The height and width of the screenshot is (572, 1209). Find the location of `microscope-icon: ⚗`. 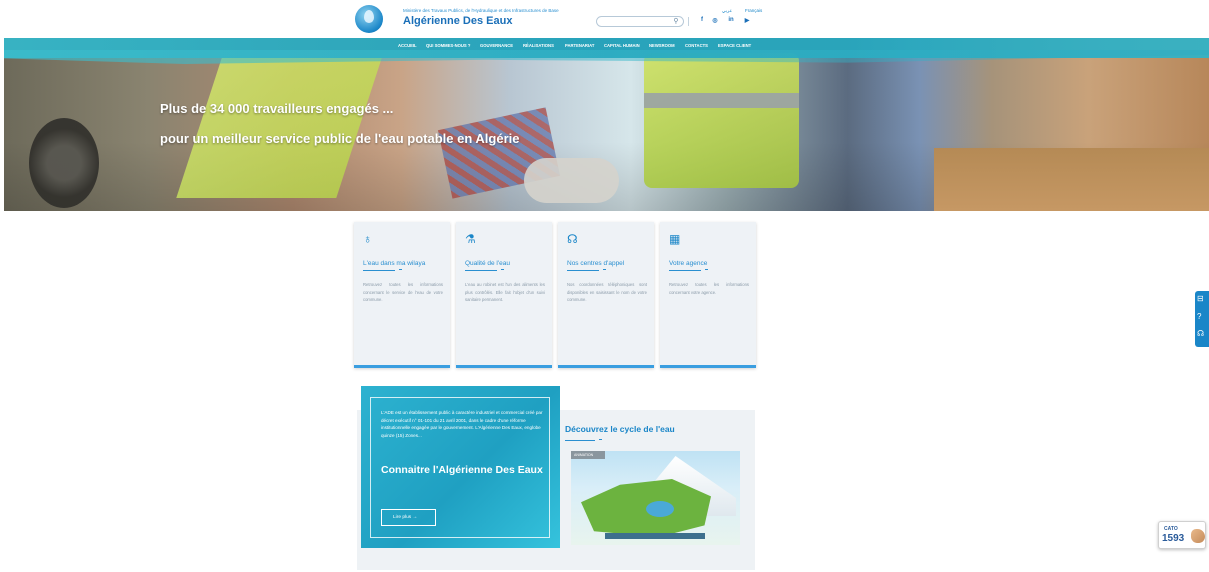

microscope-icon: ⚗ is located at coordinates (470, 239).